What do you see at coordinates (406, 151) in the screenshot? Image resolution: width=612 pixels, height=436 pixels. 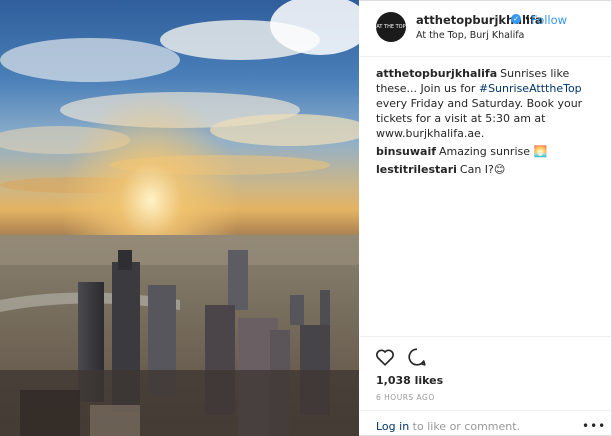 I see `comment-username: binsuwaif` at bounding box center [406, 151].